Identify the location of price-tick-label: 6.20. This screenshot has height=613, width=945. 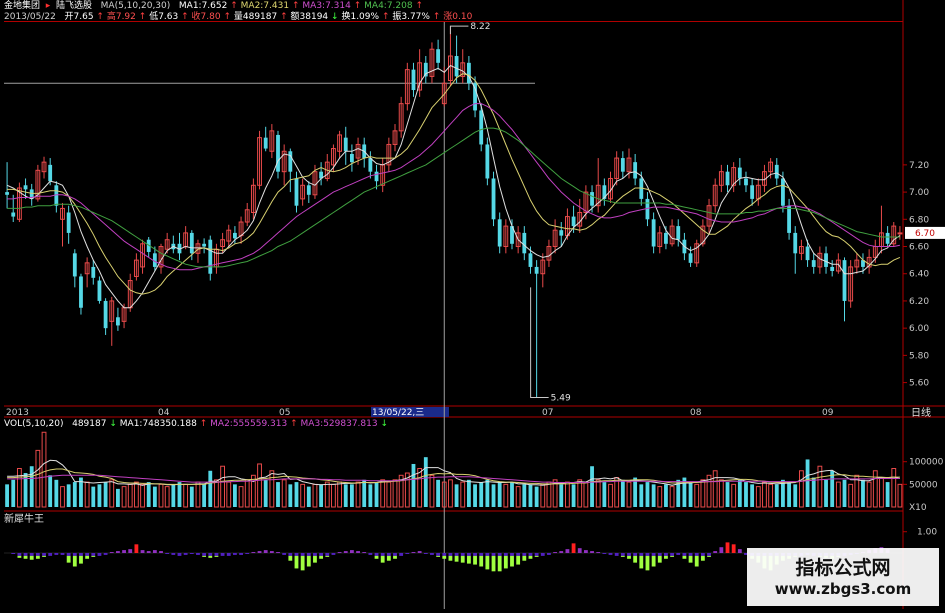
(919, 302).